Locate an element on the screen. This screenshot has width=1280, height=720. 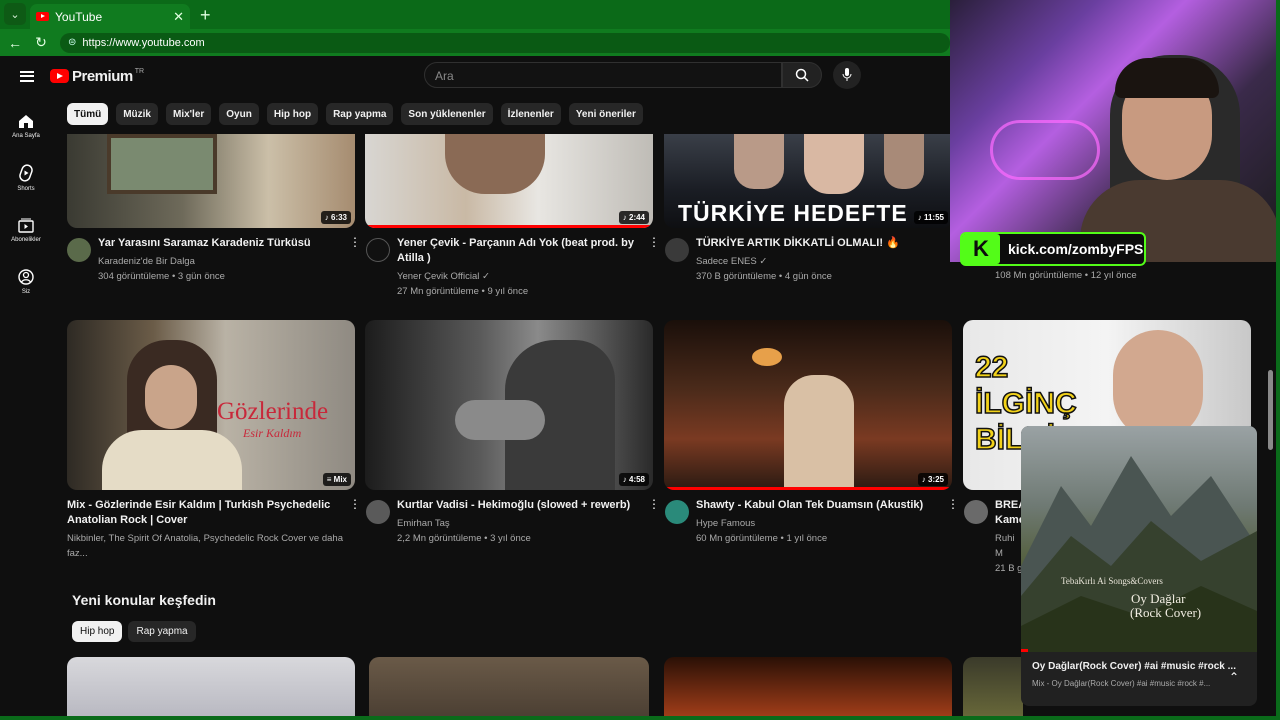
watch-progress-bar is located at coordinates (808, 488).